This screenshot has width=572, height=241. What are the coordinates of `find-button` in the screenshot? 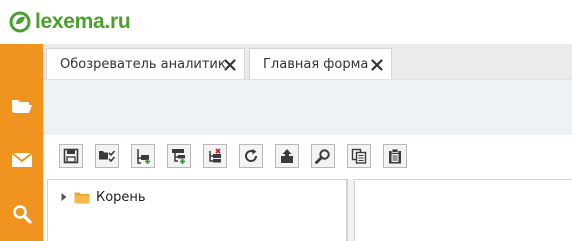 It's located at (323, 156).